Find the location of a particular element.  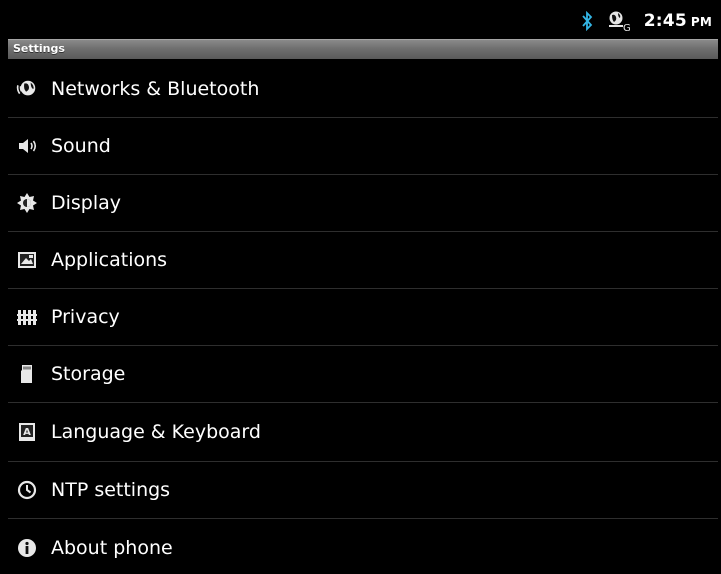

brightness-icon is located at coordinates (27, 203).